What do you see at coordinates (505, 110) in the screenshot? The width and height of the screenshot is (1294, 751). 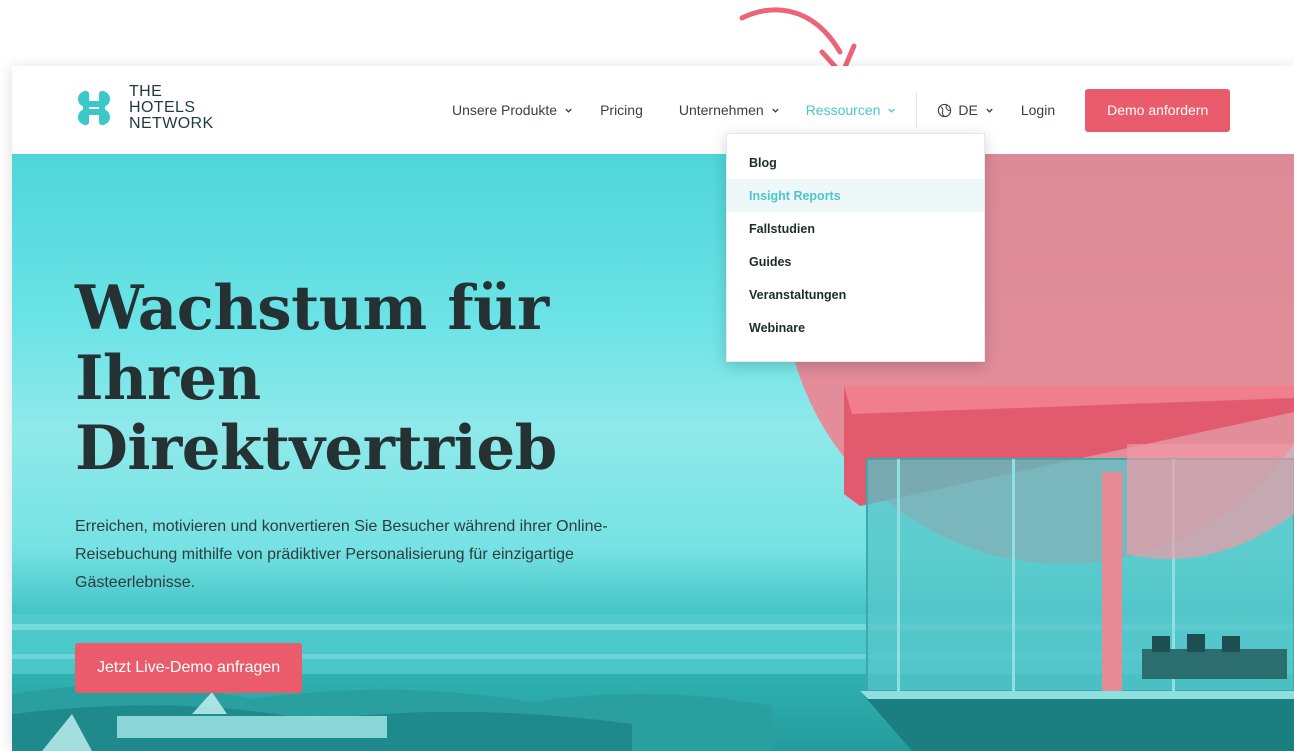 I see `nav-products-label: Unsere Produkte` at bounding box center [505, 110].